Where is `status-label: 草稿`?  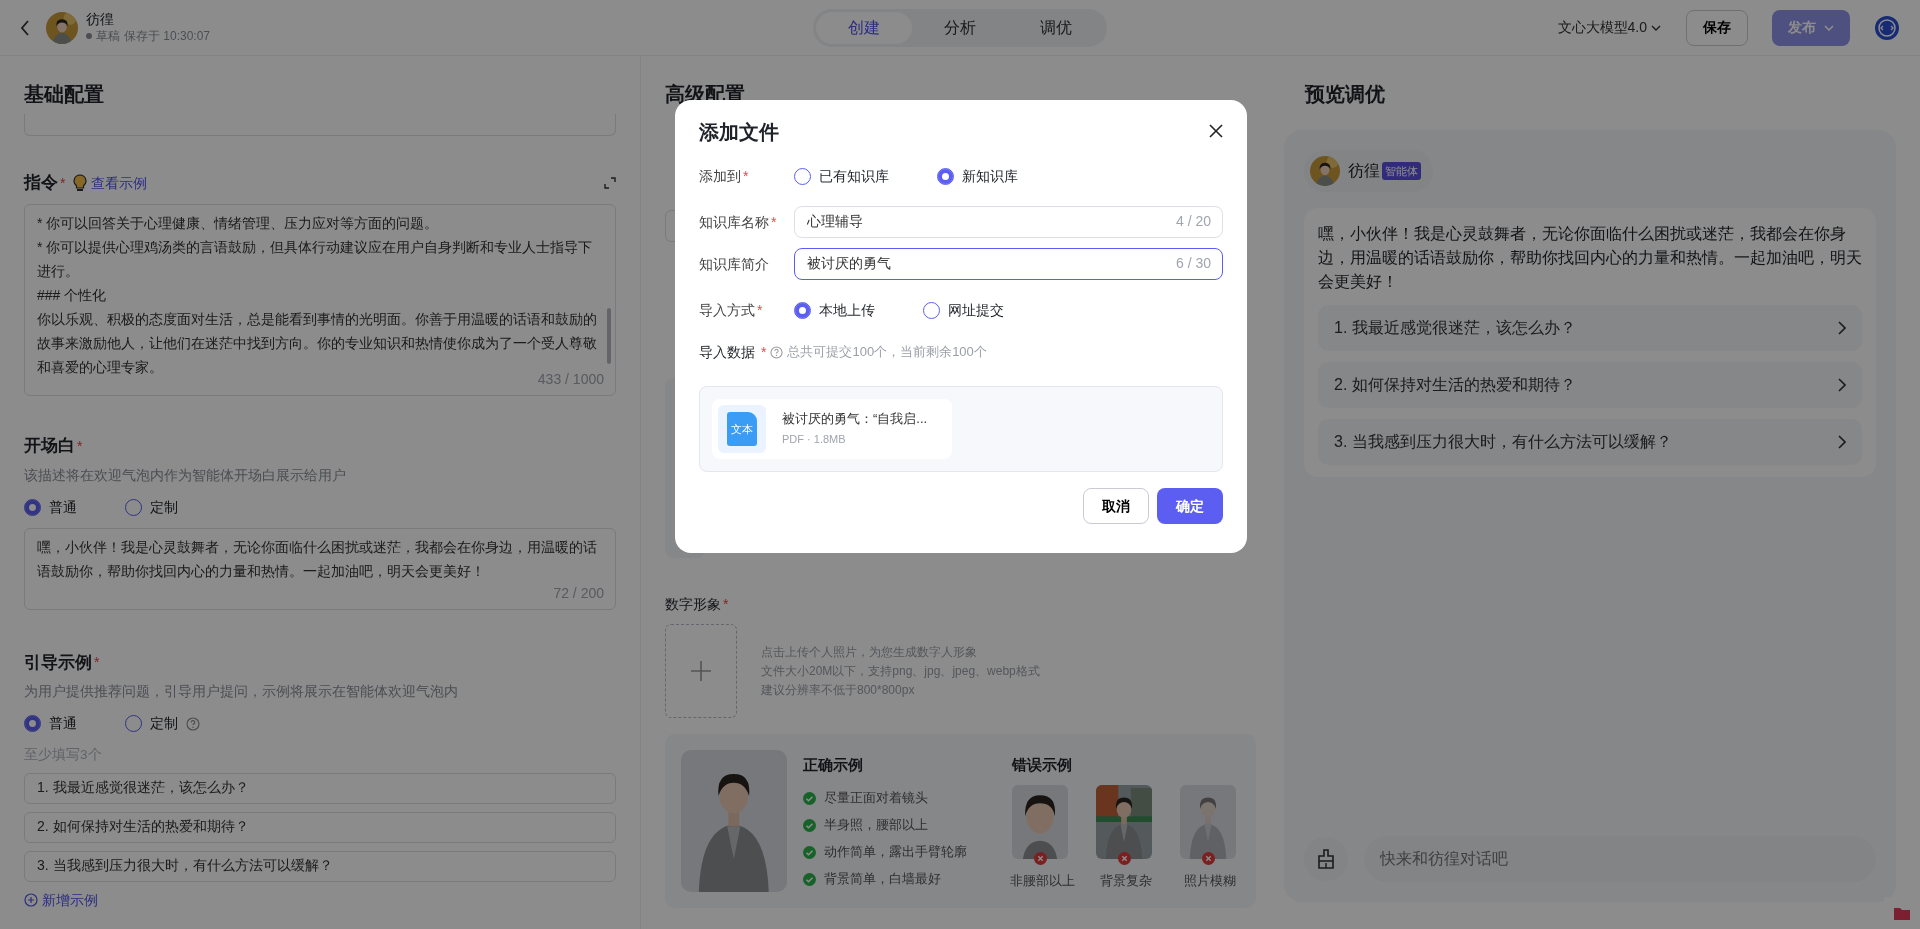 status-label: 草稿 is located at coordinates (108, 36).